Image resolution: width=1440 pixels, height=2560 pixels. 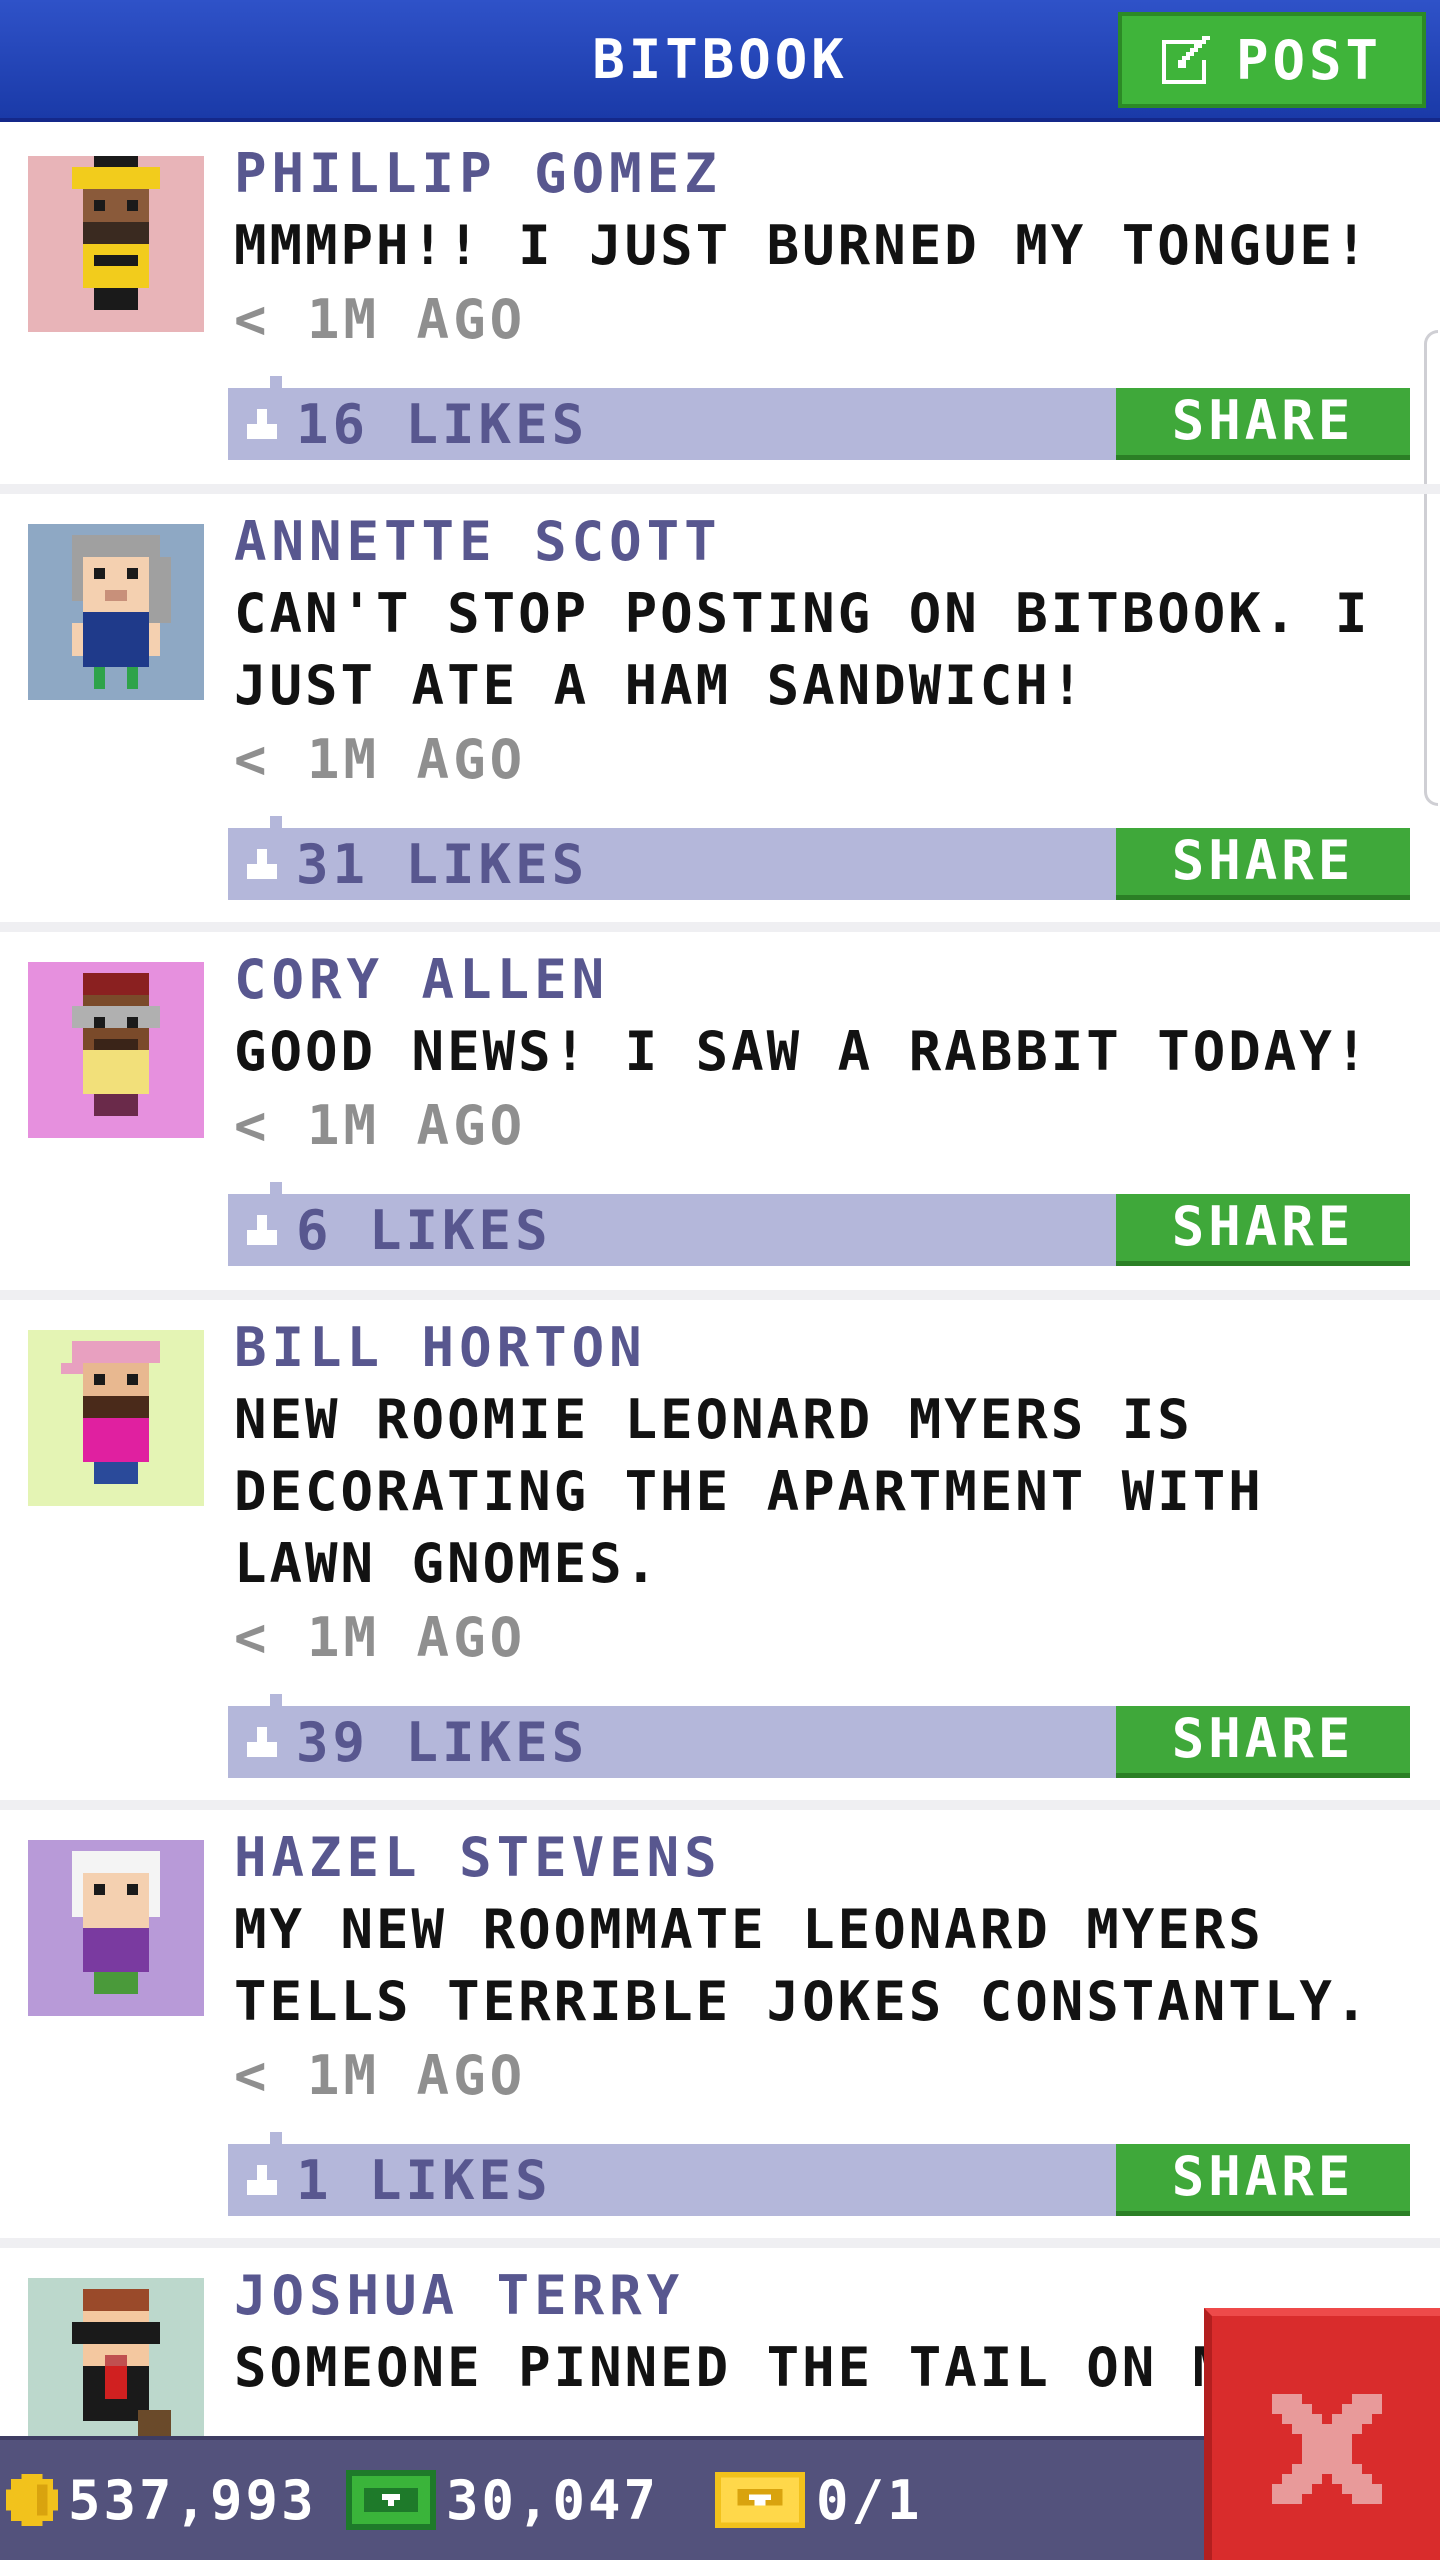 I want to click on like-button: 16 LIKES, so click(x=408, y=424).